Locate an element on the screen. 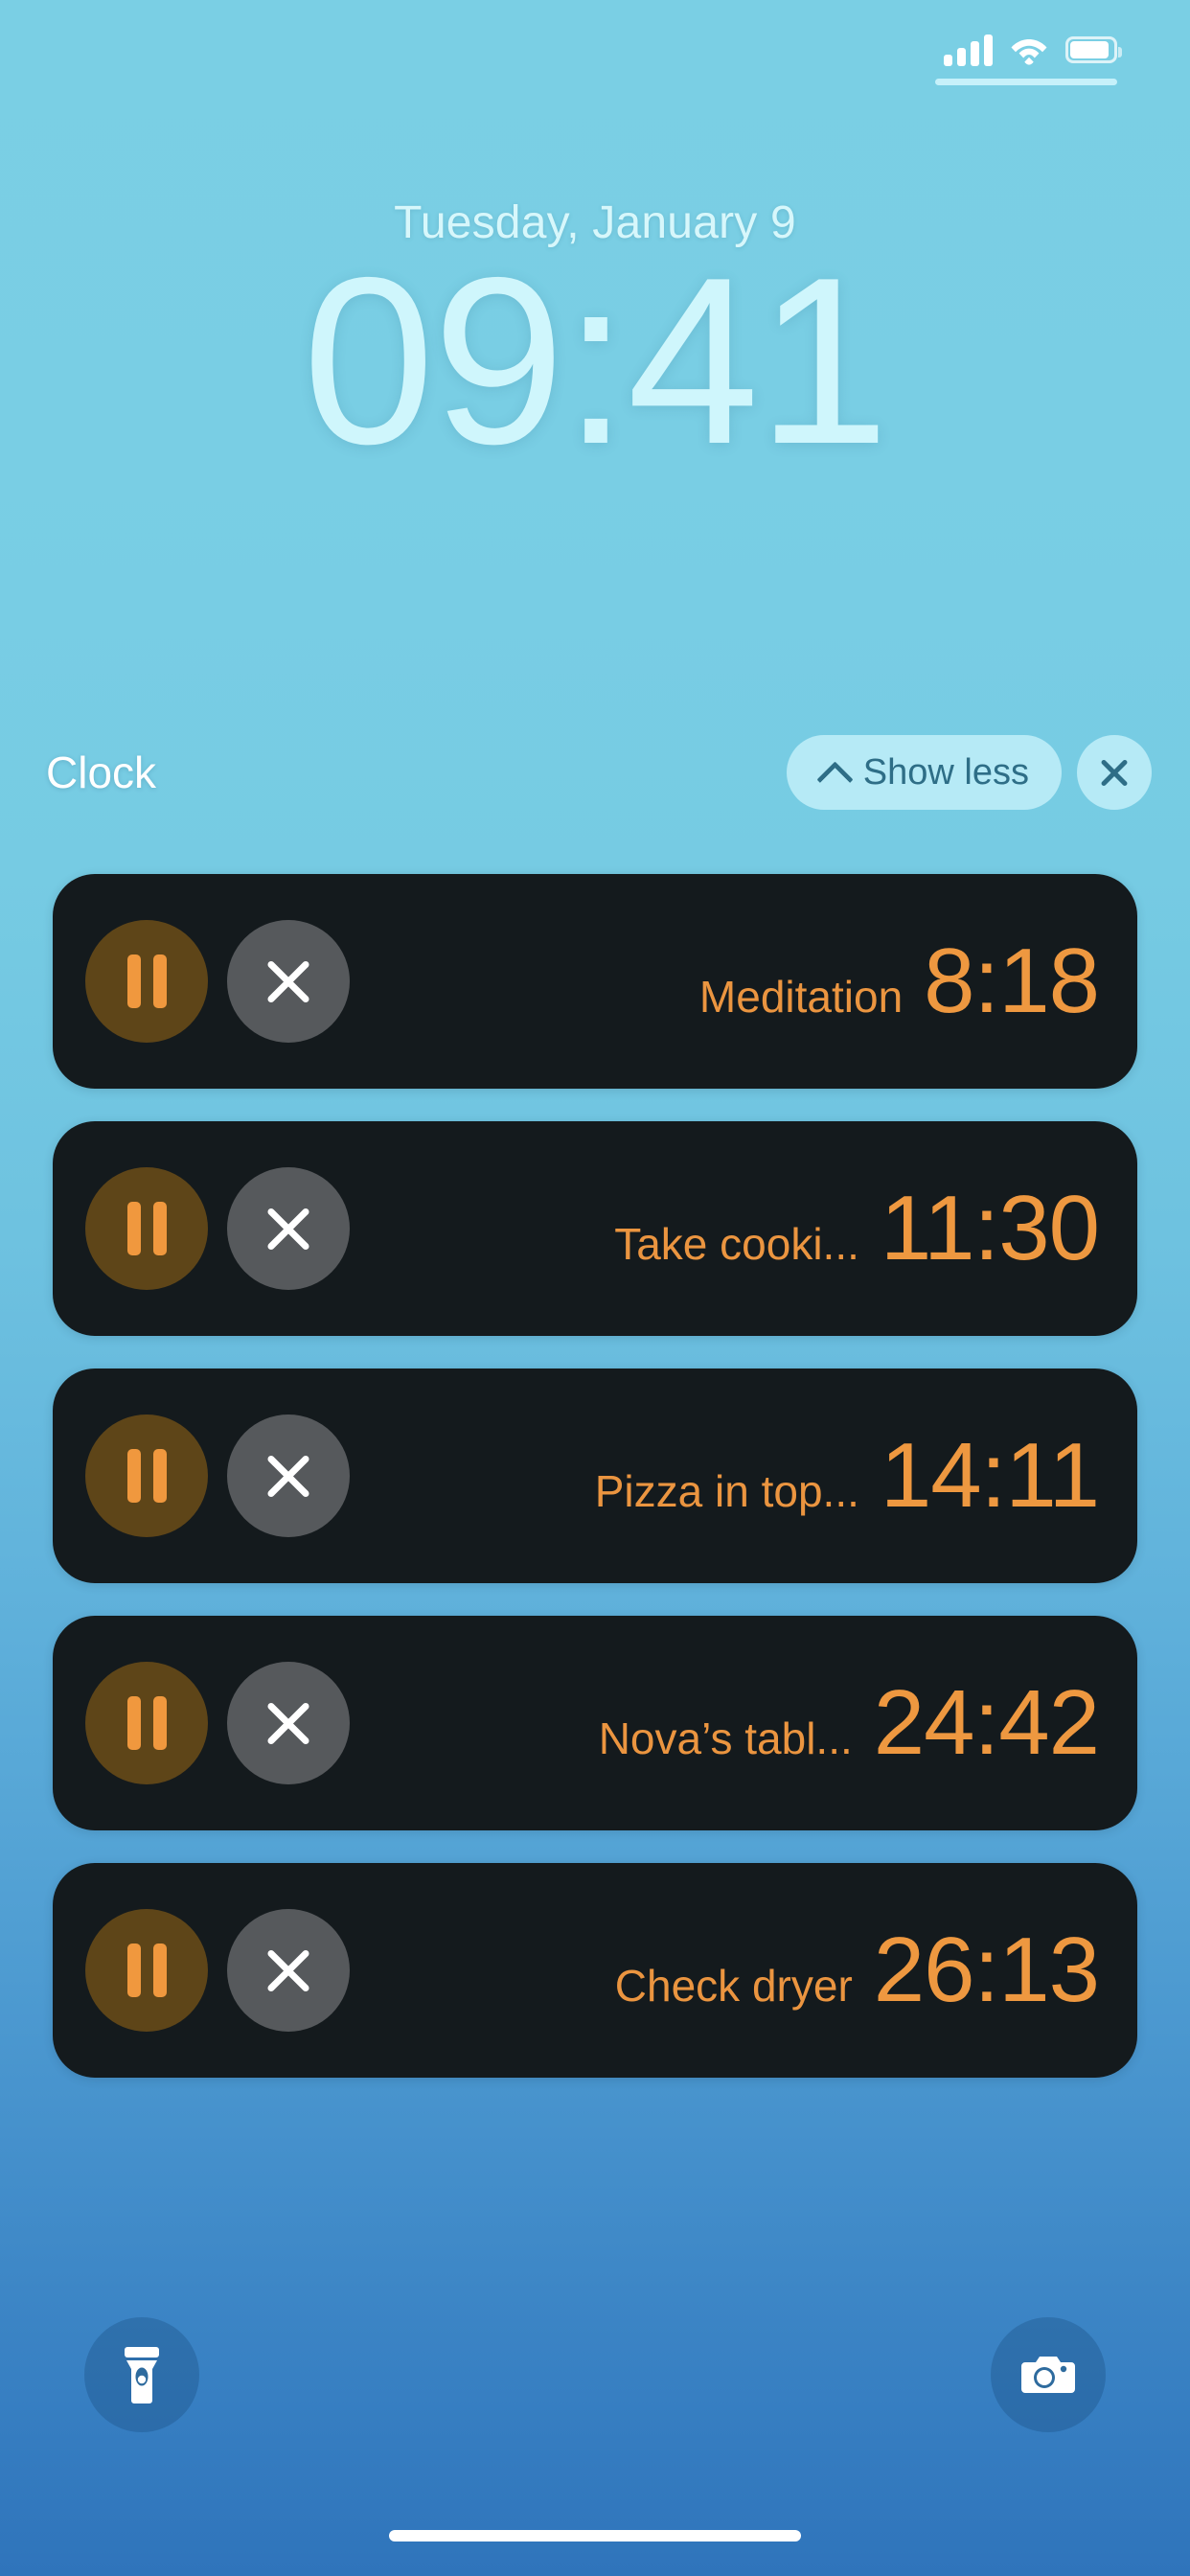  signal-bars-icon is located at coordinates (968, 50).